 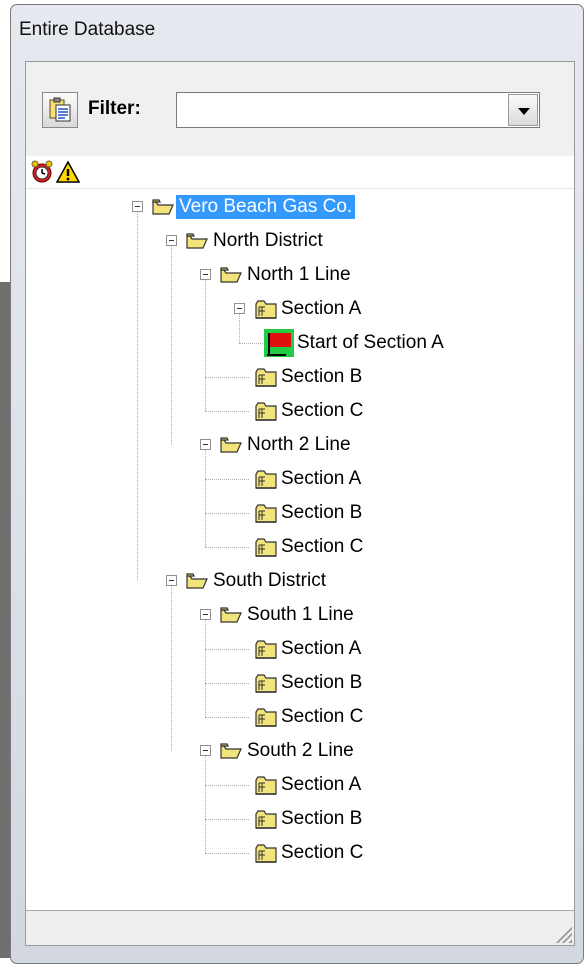 What do you see at coordinates (42, 172) in the screenshot?
I see `alarm-clock-icon` at bounding box center [42, 172].